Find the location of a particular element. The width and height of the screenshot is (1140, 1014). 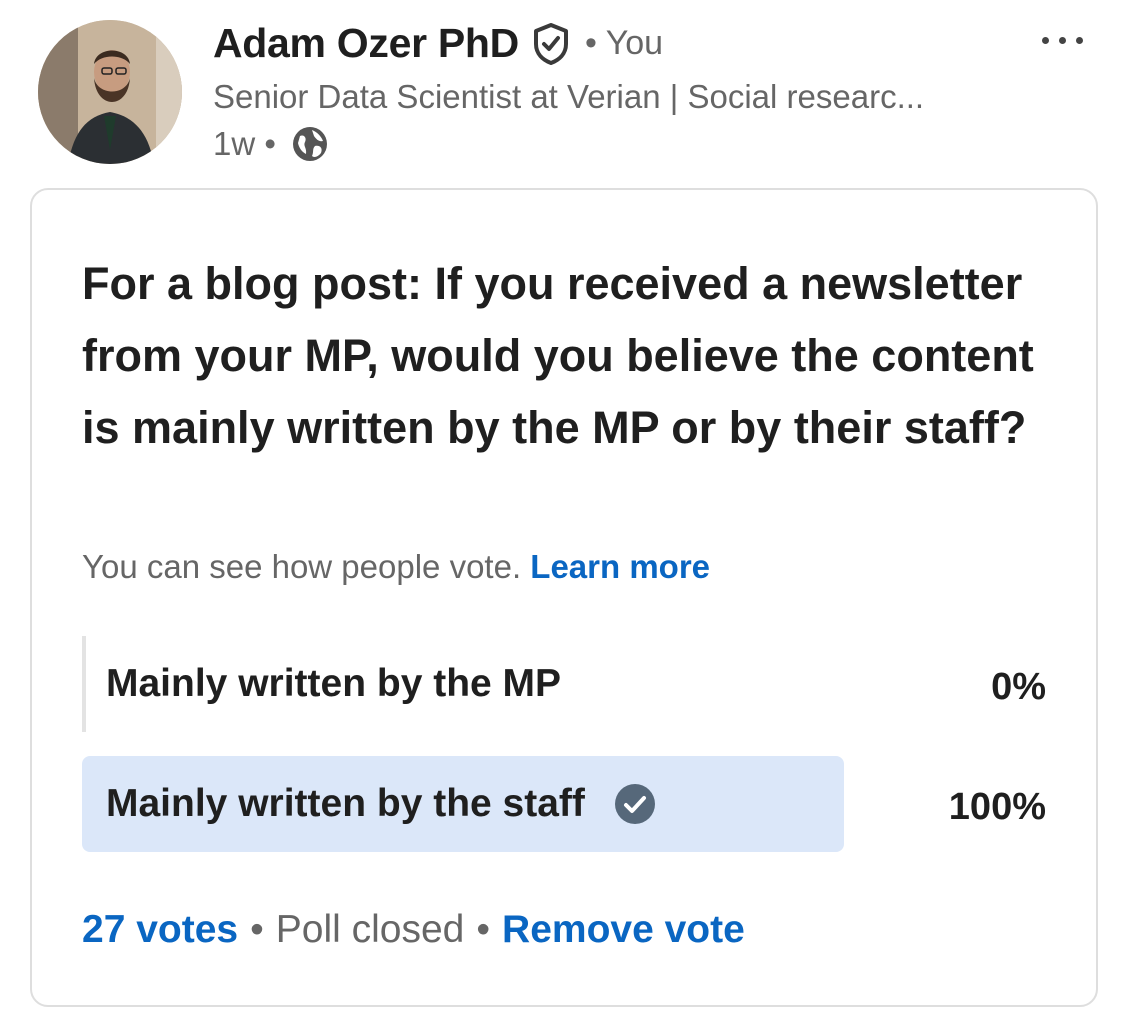

remove-vote-button: Remove vote is located at coordinates (623, 930).